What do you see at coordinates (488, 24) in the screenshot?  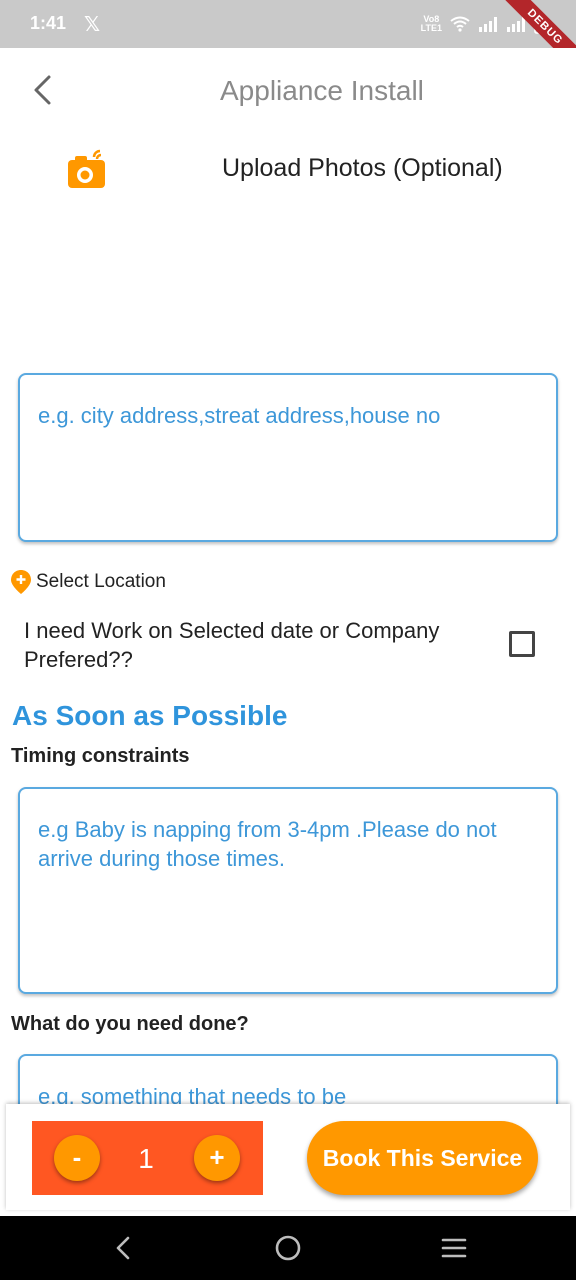 I see `signal-icon` at bounding box center [488, 24].